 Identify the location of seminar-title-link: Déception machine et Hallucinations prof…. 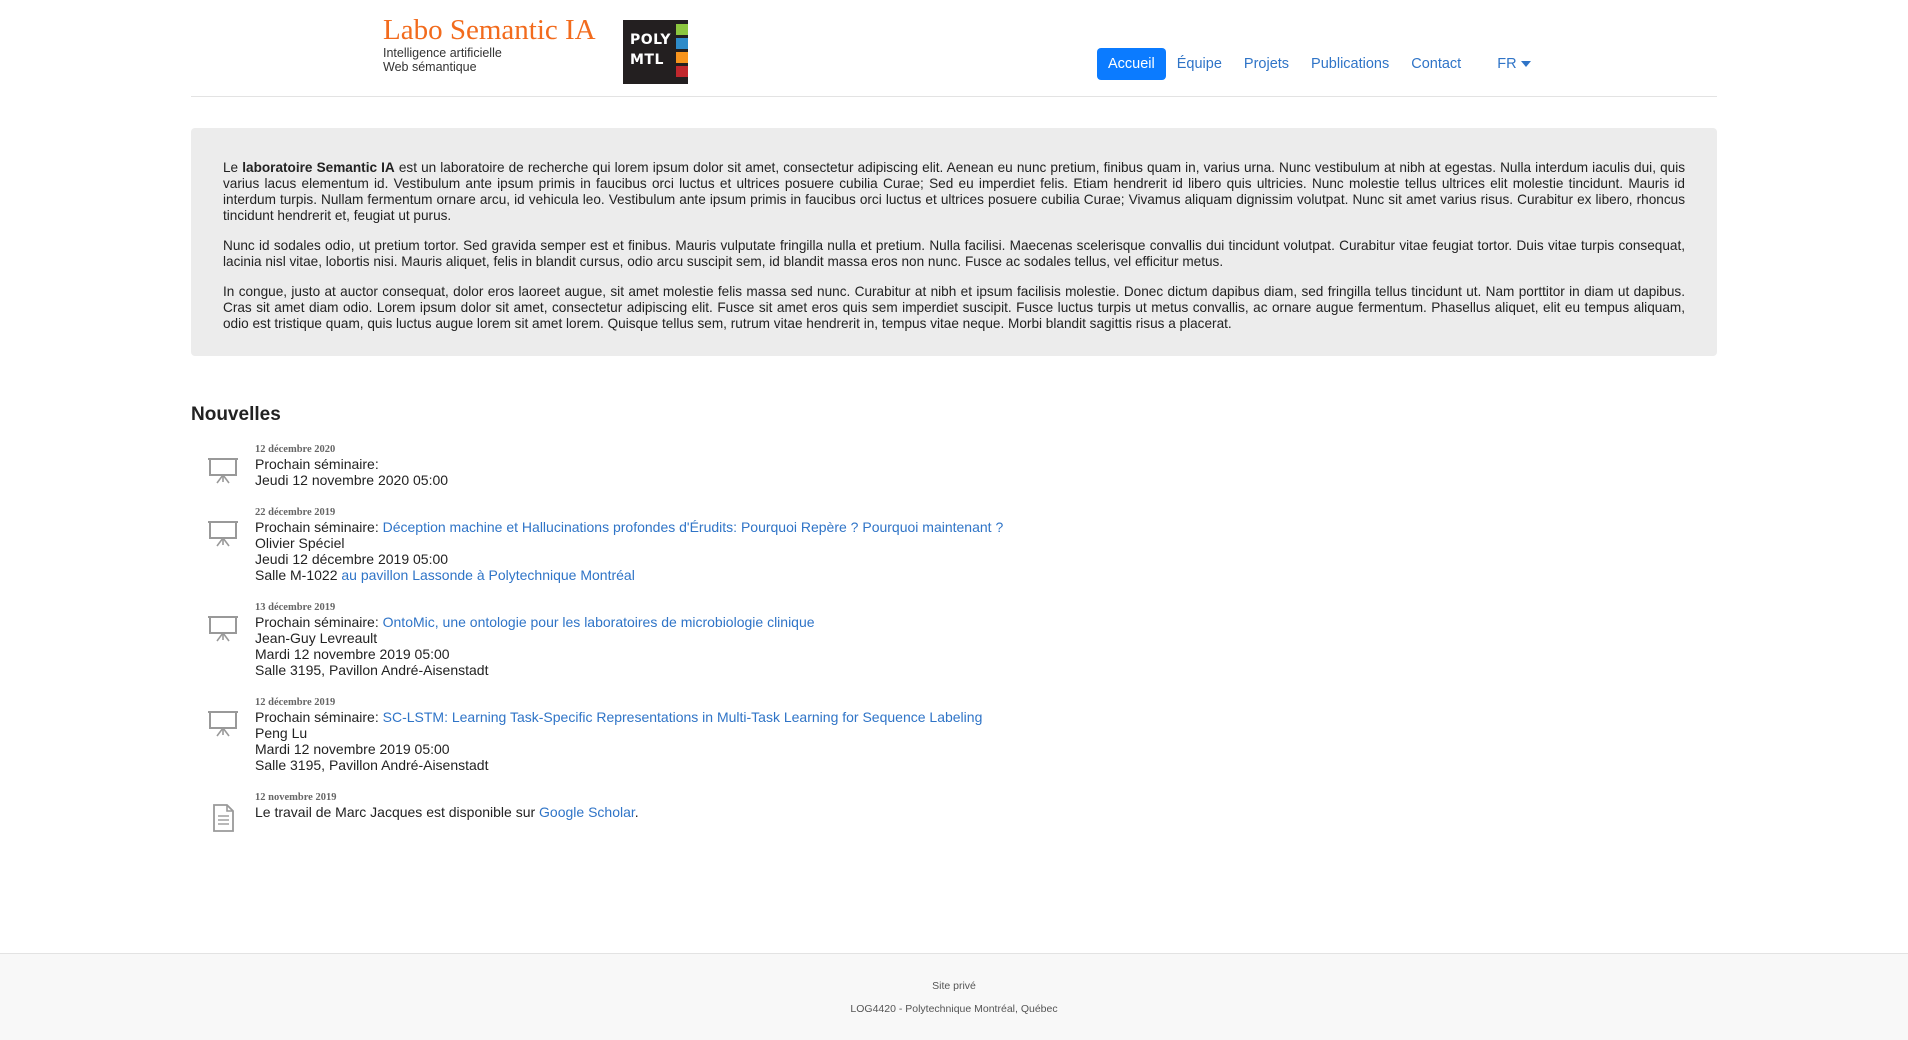
(693, 527).